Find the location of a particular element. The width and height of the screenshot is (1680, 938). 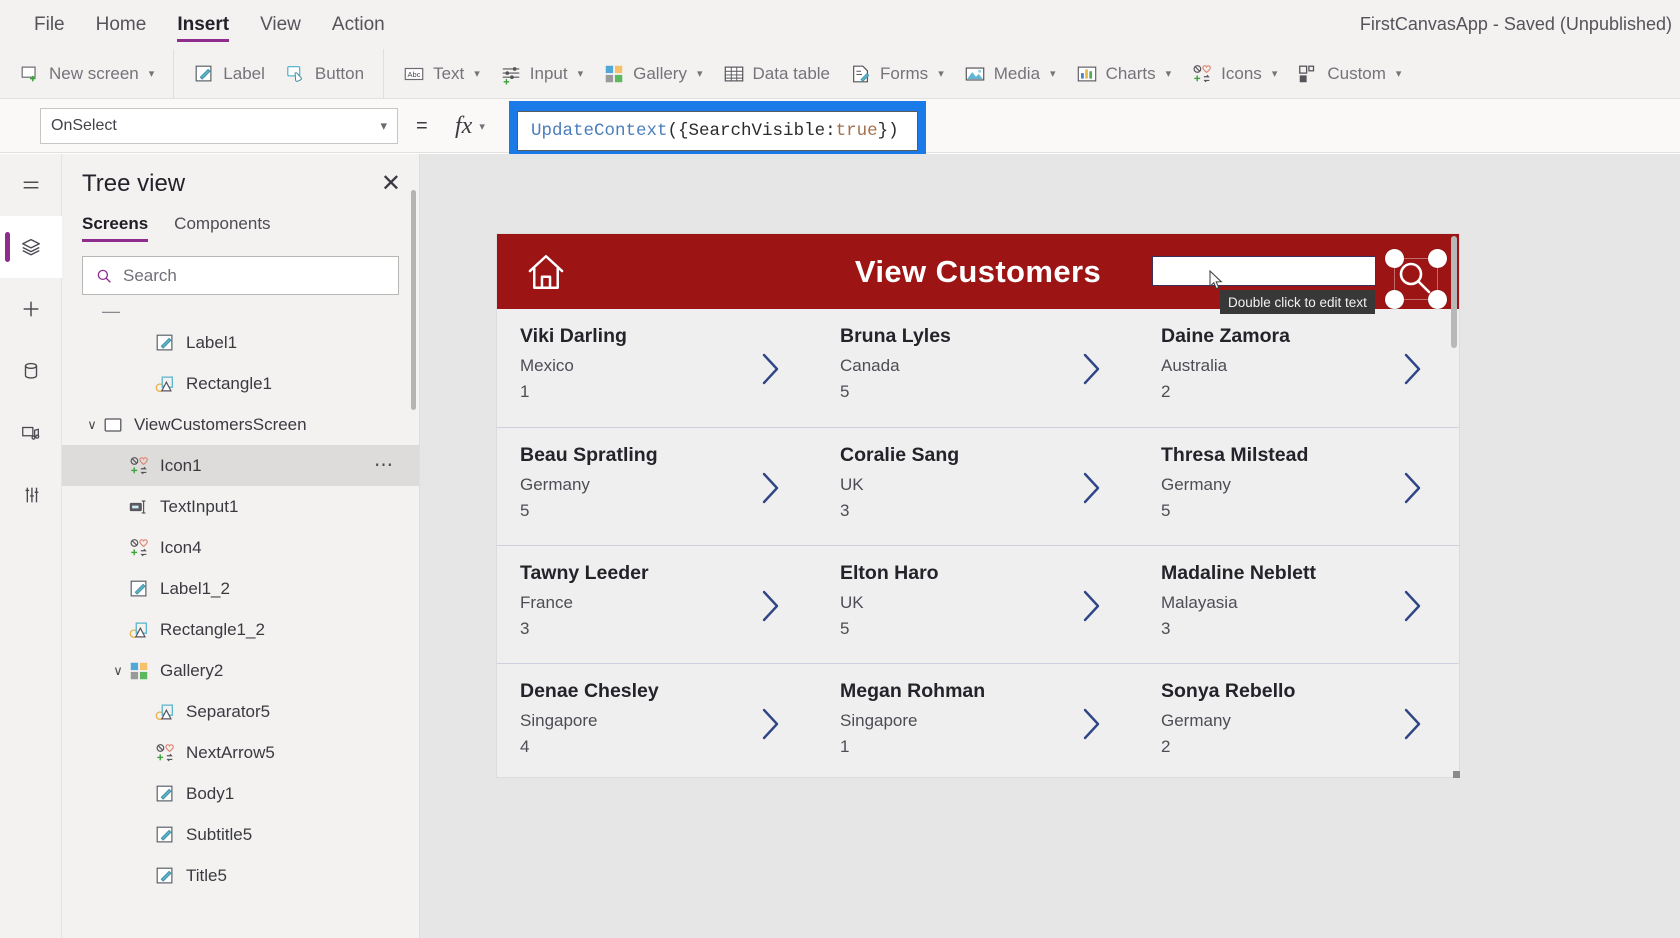

tree-tab-components: Components is located at coordinates (222, 228).